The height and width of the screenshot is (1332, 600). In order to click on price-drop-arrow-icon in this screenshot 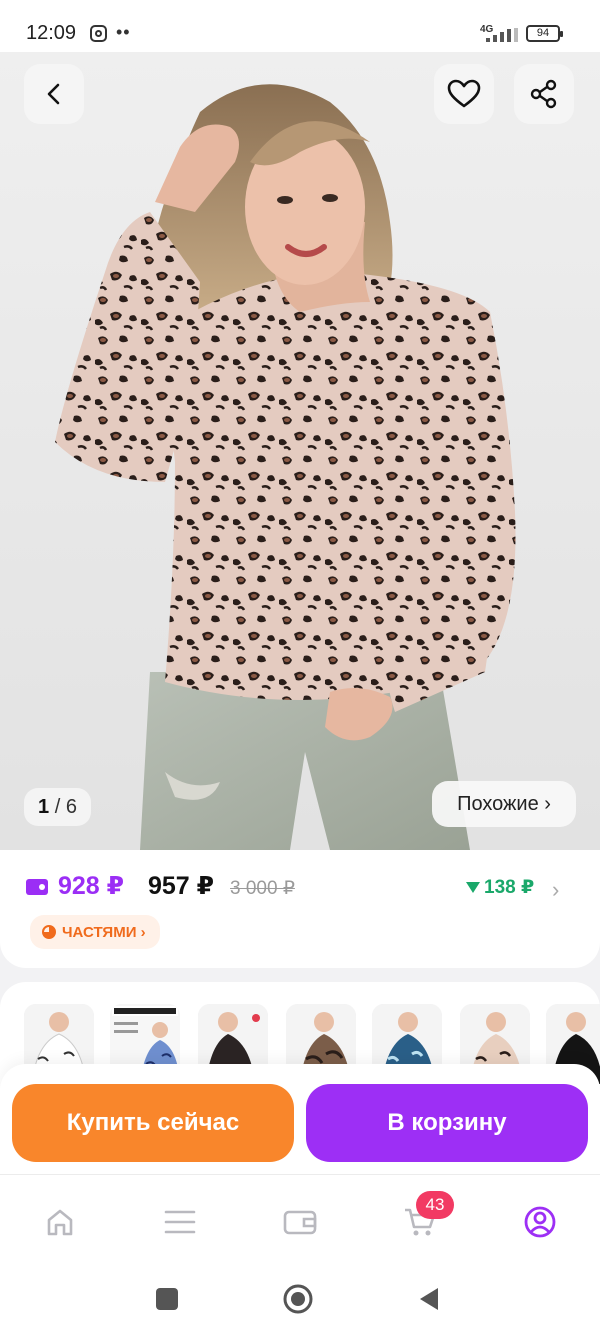, I will do `click(473, 887)`.